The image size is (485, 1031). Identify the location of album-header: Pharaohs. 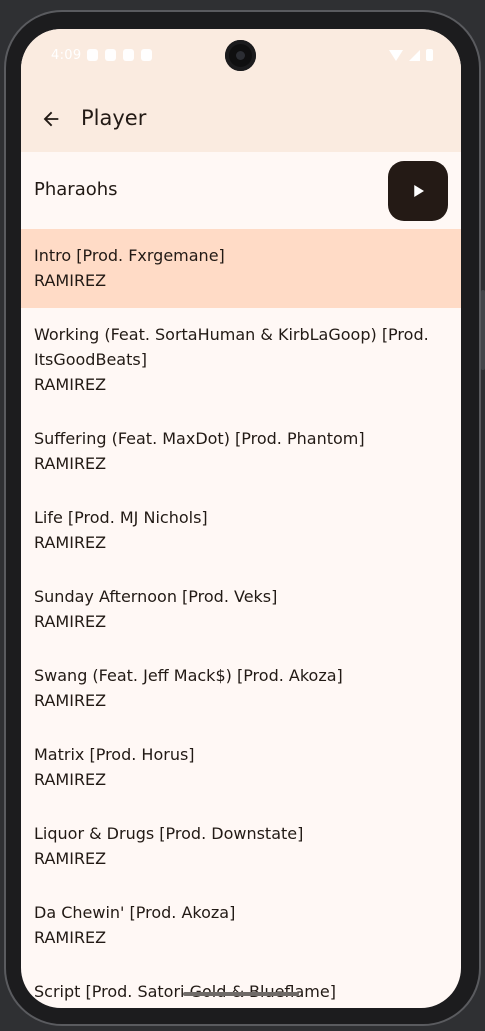
(241, 190).